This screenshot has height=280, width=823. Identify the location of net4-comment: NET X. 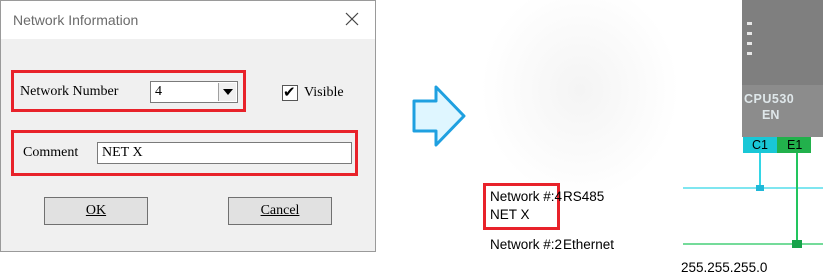
(510, 214).